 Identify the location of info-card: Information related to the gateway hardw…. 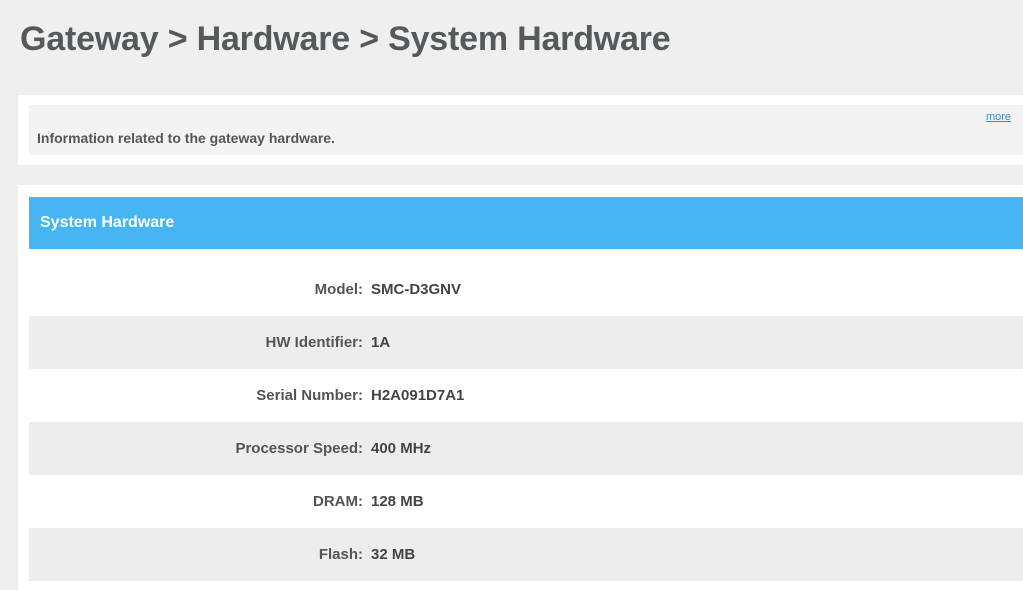
(520, 130).